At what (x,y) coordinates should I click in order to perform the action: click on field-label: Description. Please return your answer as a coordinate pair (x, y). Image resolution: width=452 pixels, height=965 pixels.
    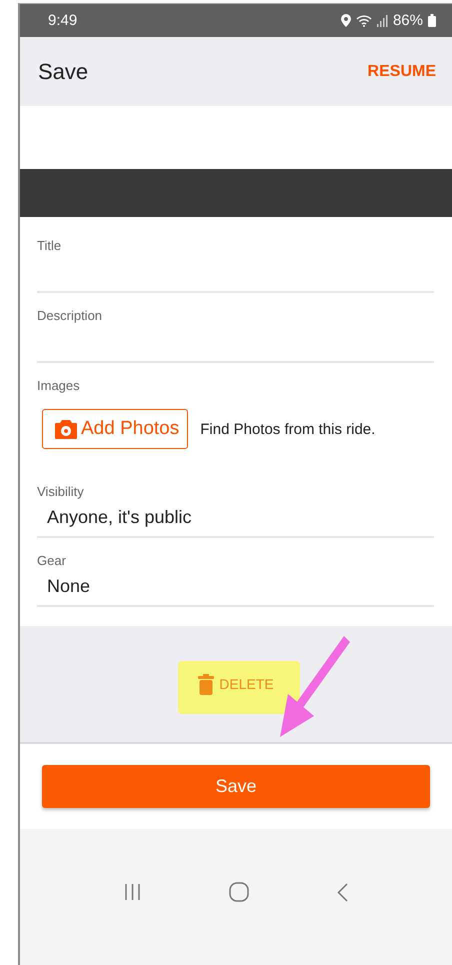
    Looking at the image, I should click on (69, 315).